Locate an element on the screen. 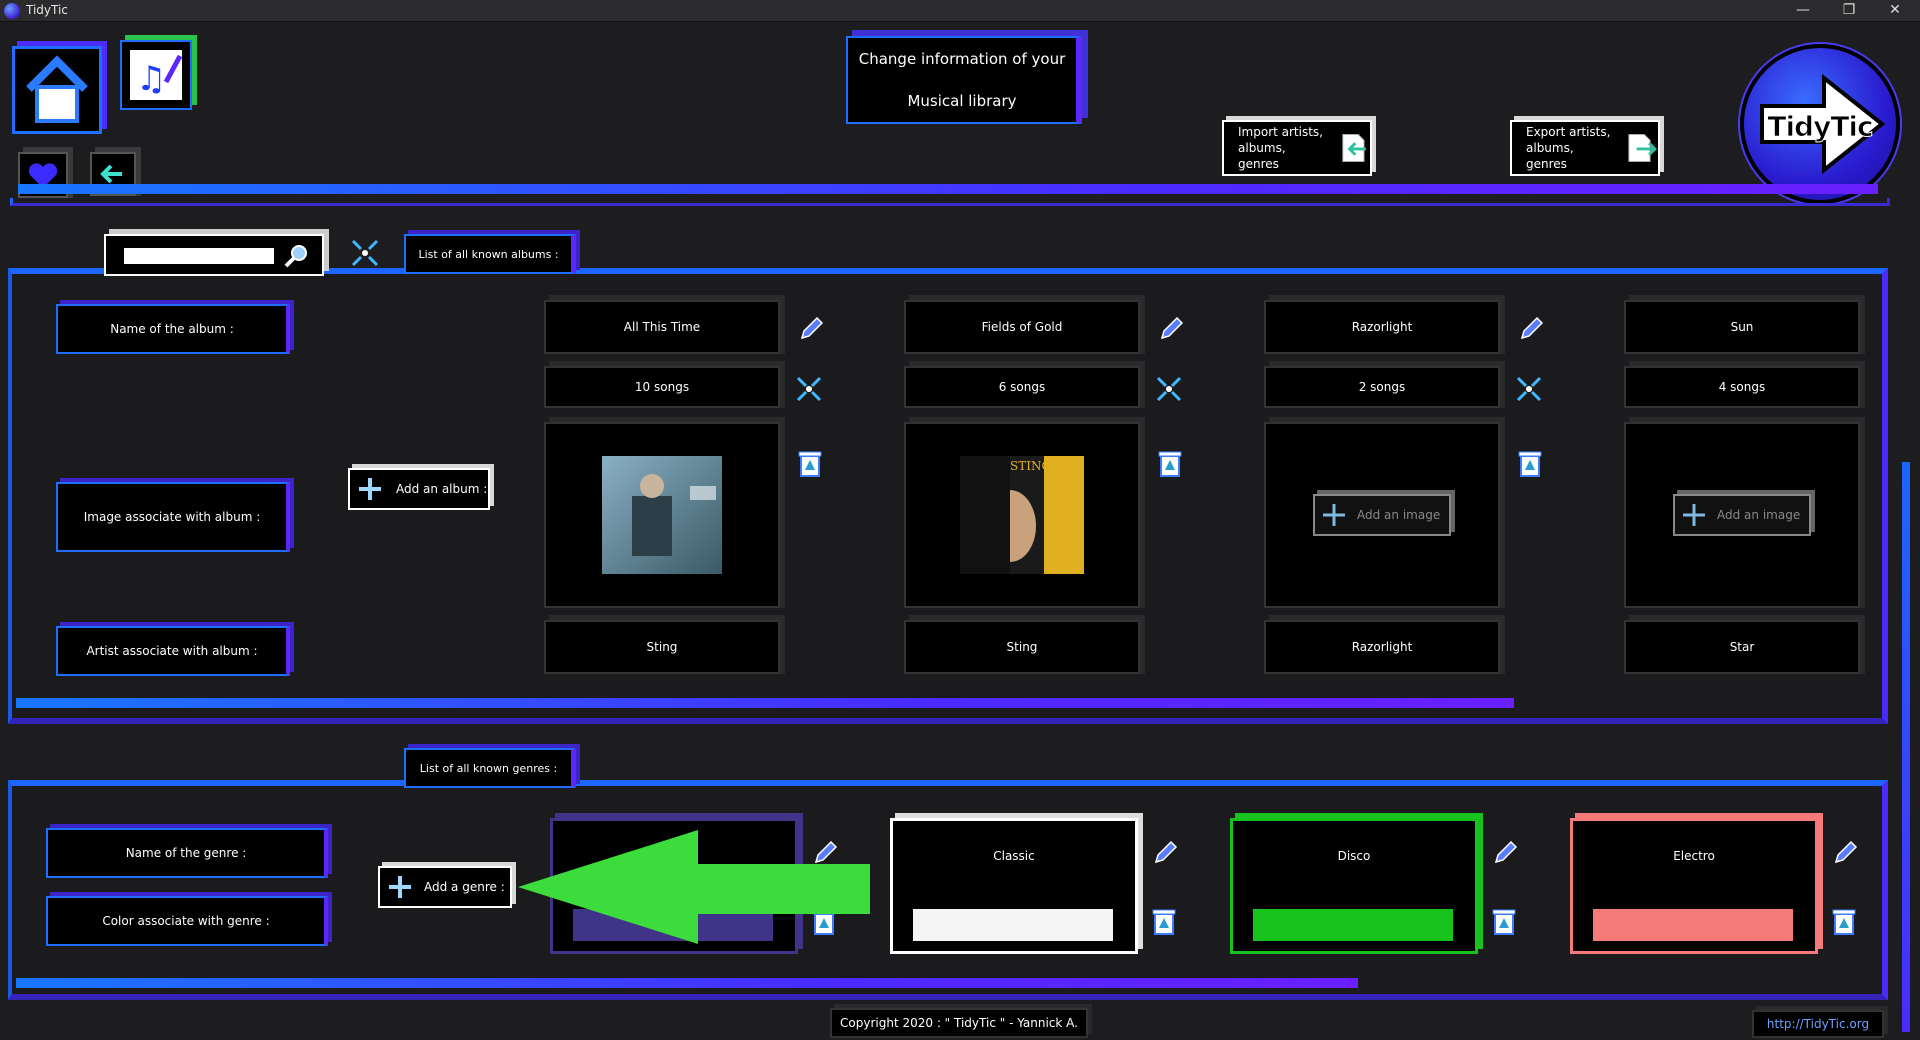 This screenshot has height=1040, width=1920. album-name-label: Name of the album : is located at coordinates (173, 329).